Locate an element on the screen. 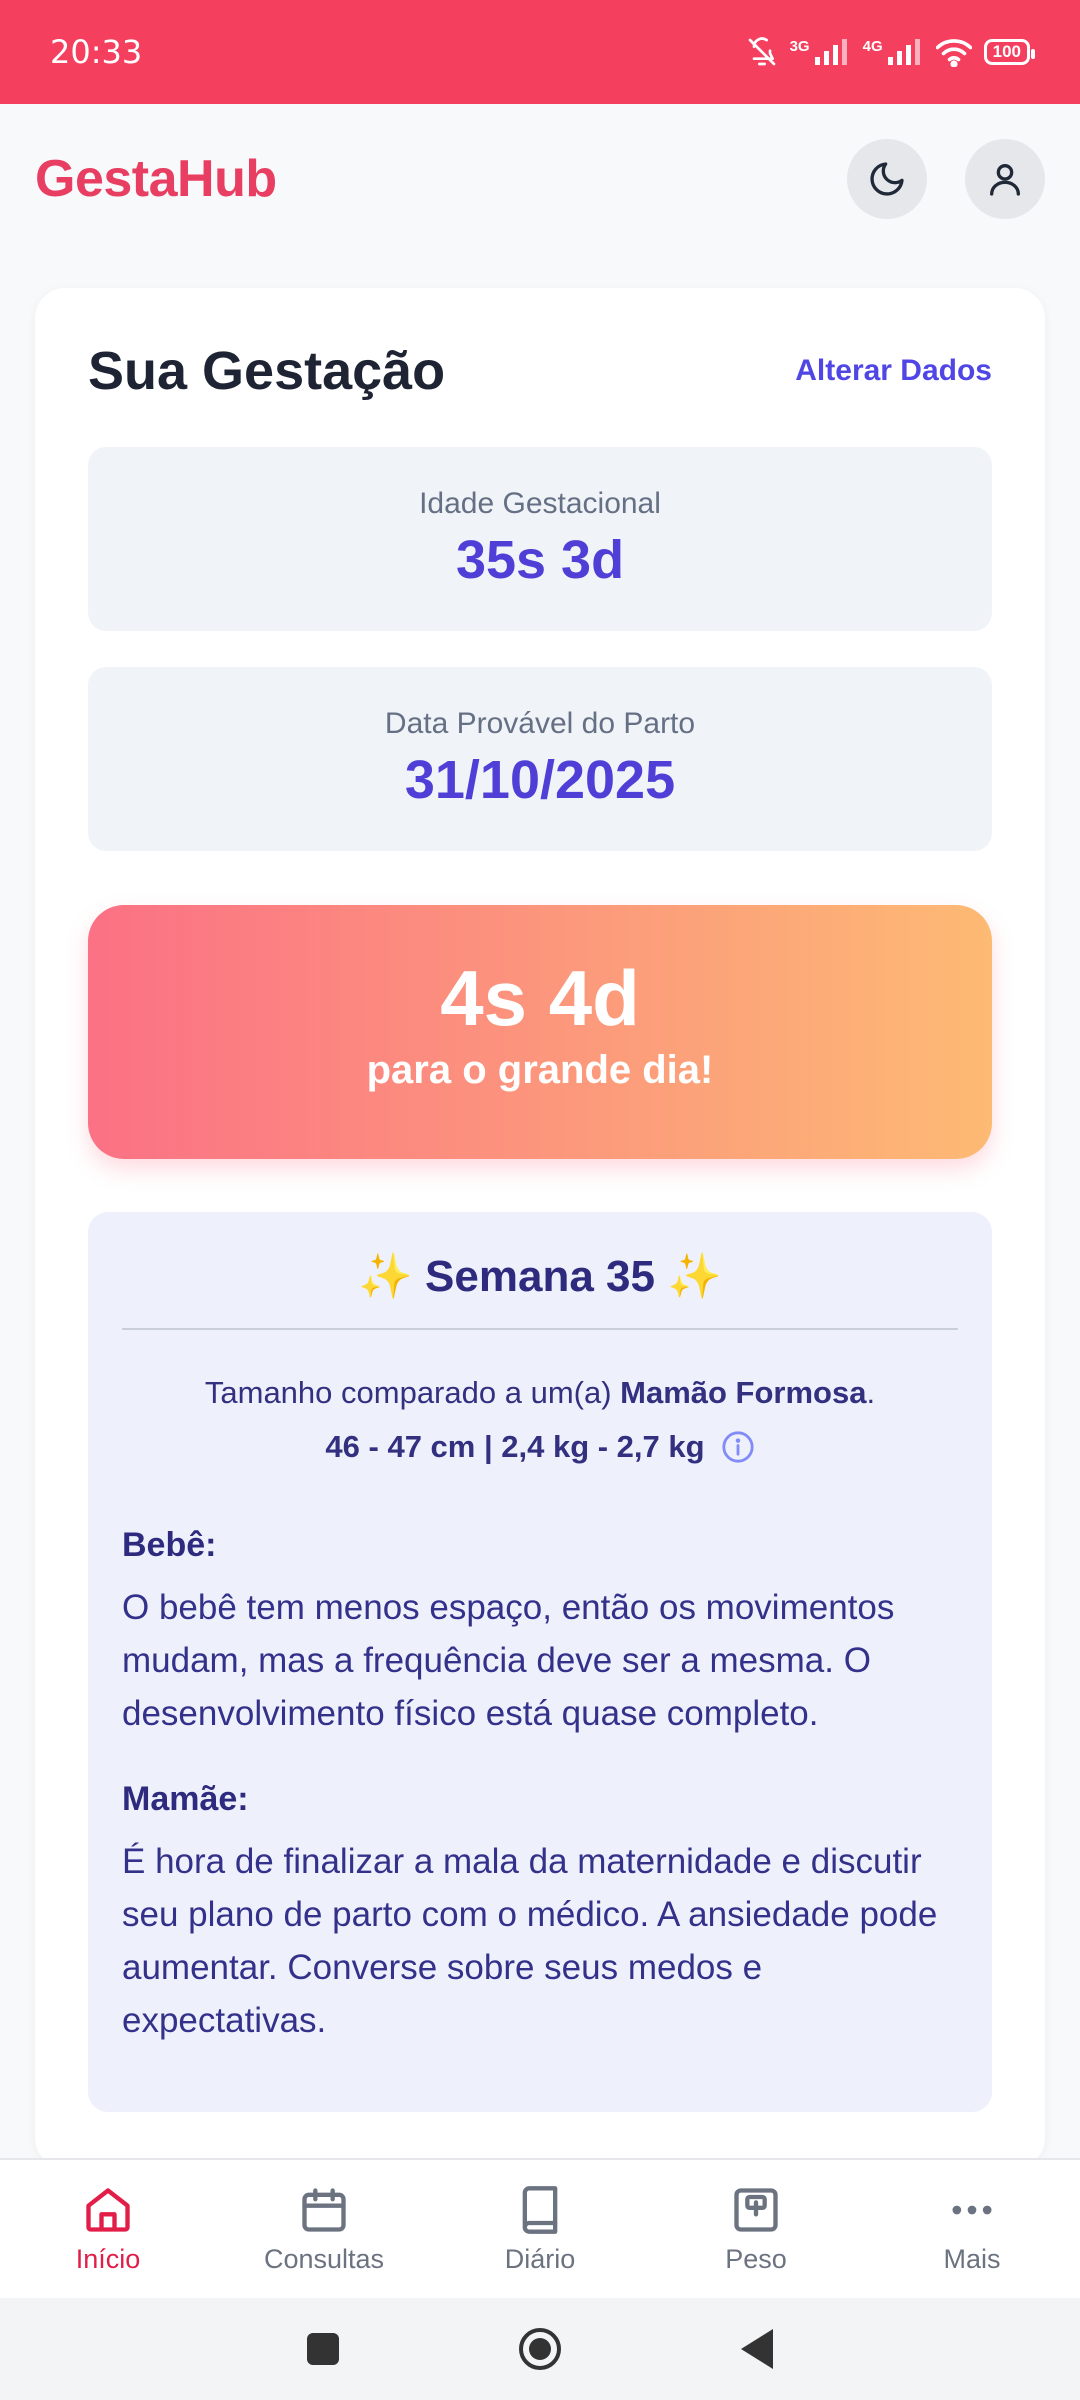 The width and height of the screenshot is (1080, 2400). system-nav-bar is located at coordinates (540, 2349).